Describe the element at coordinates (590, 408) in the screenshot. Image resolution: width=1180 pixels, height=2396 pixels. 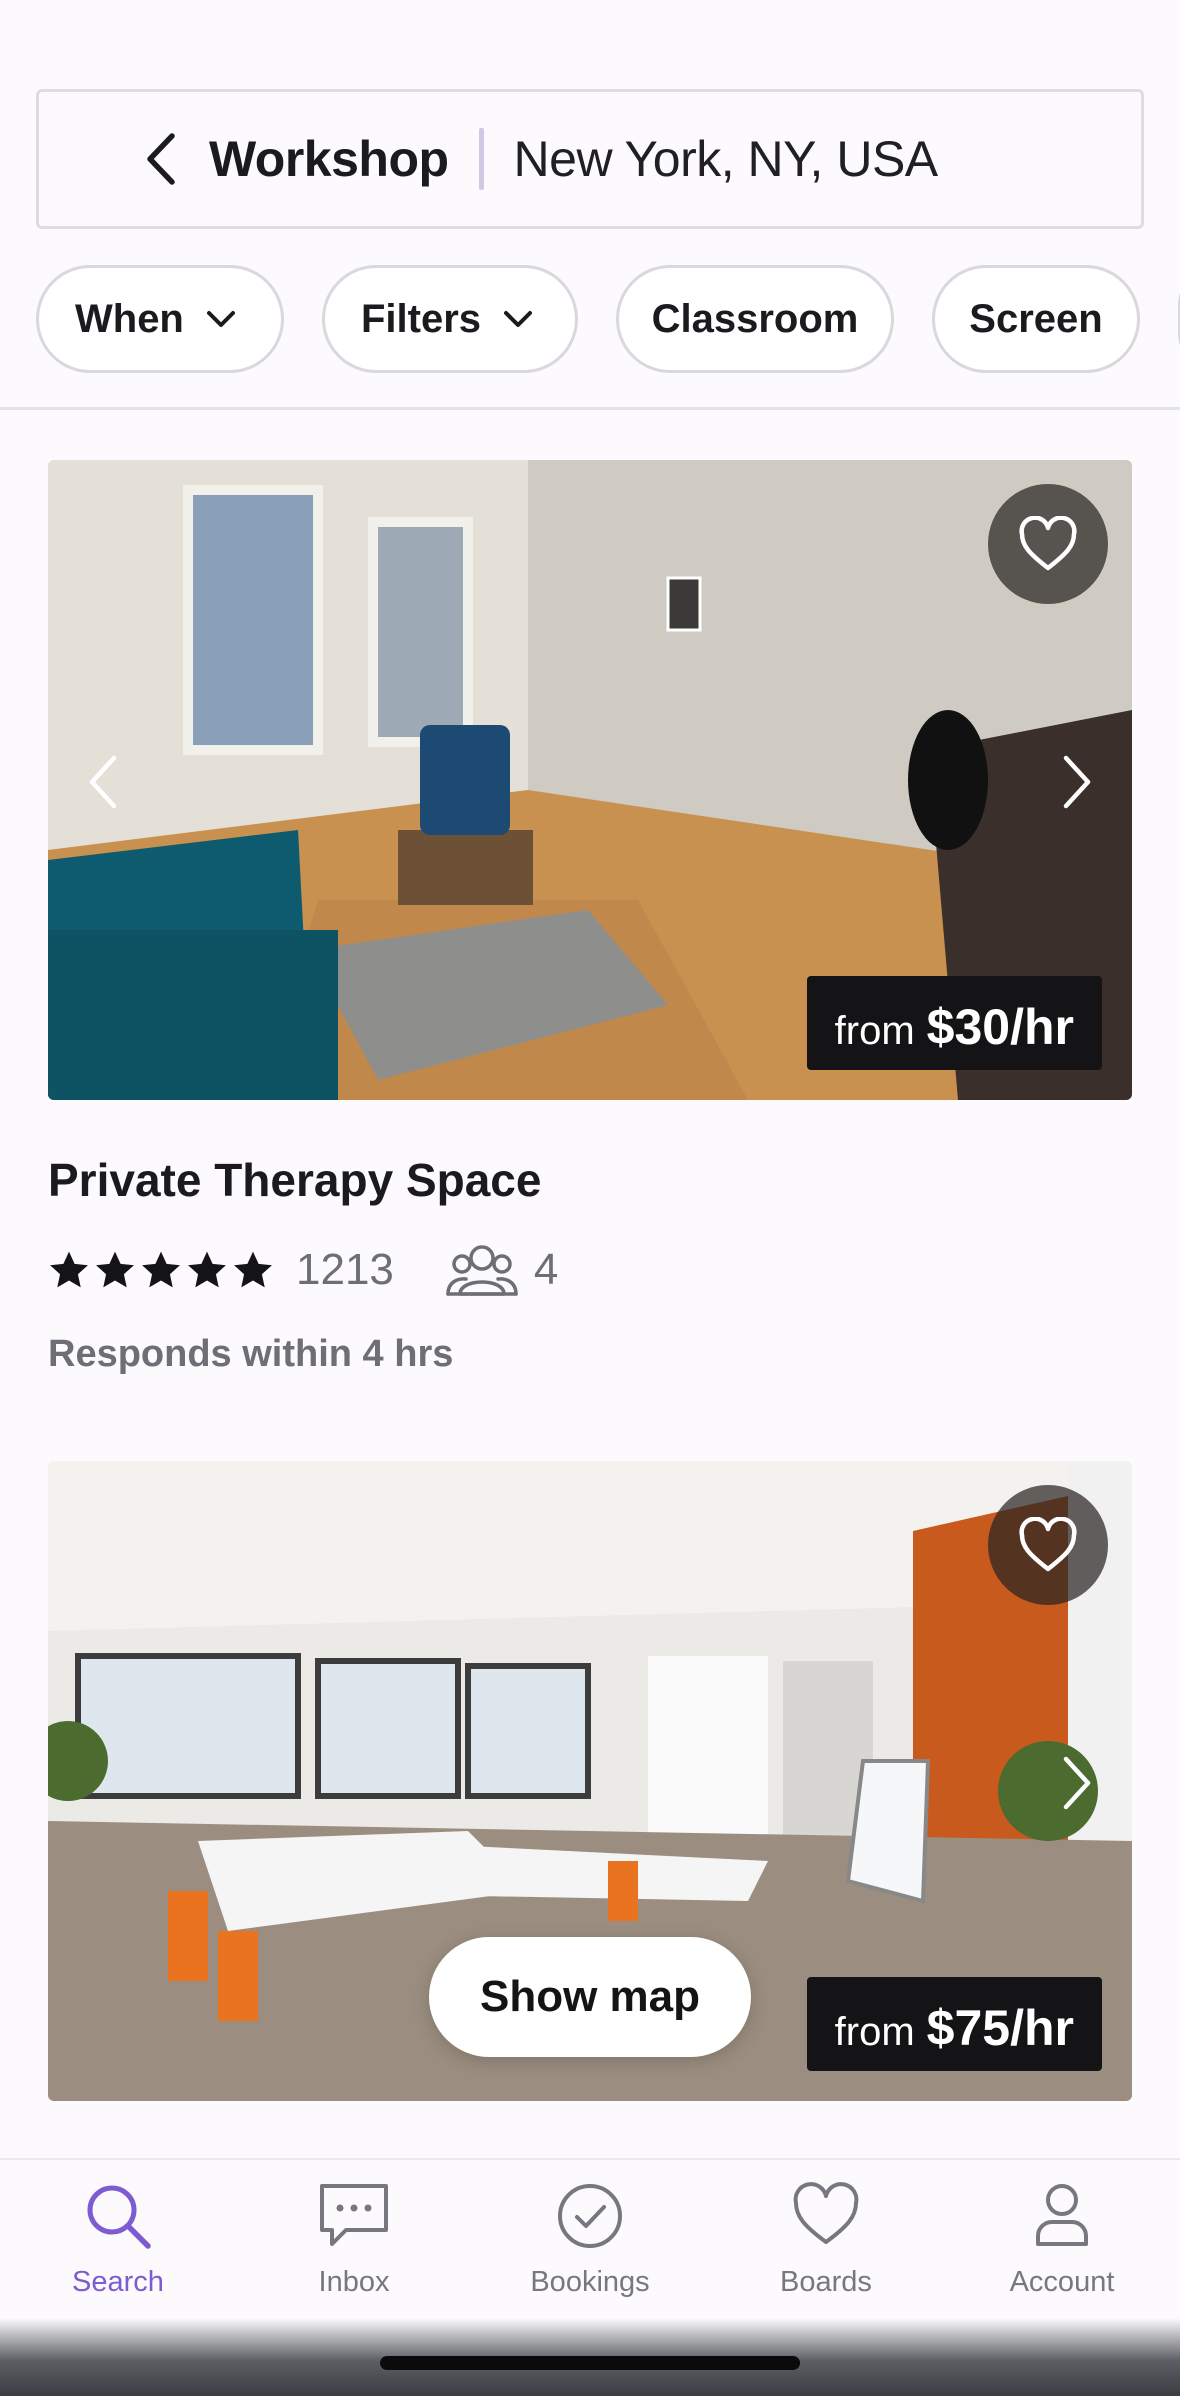
I see `header-divider` at that location.